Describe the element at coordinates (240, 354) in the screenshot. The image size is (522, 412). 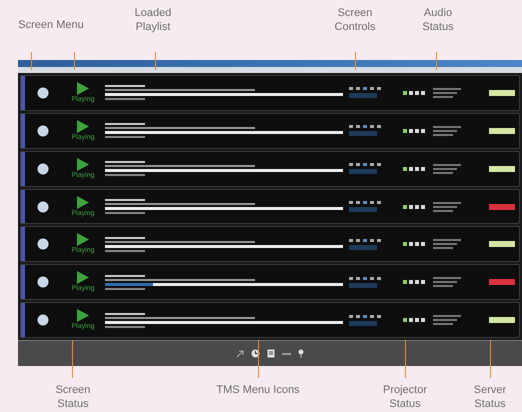
I see `arrow-icon` at that location.